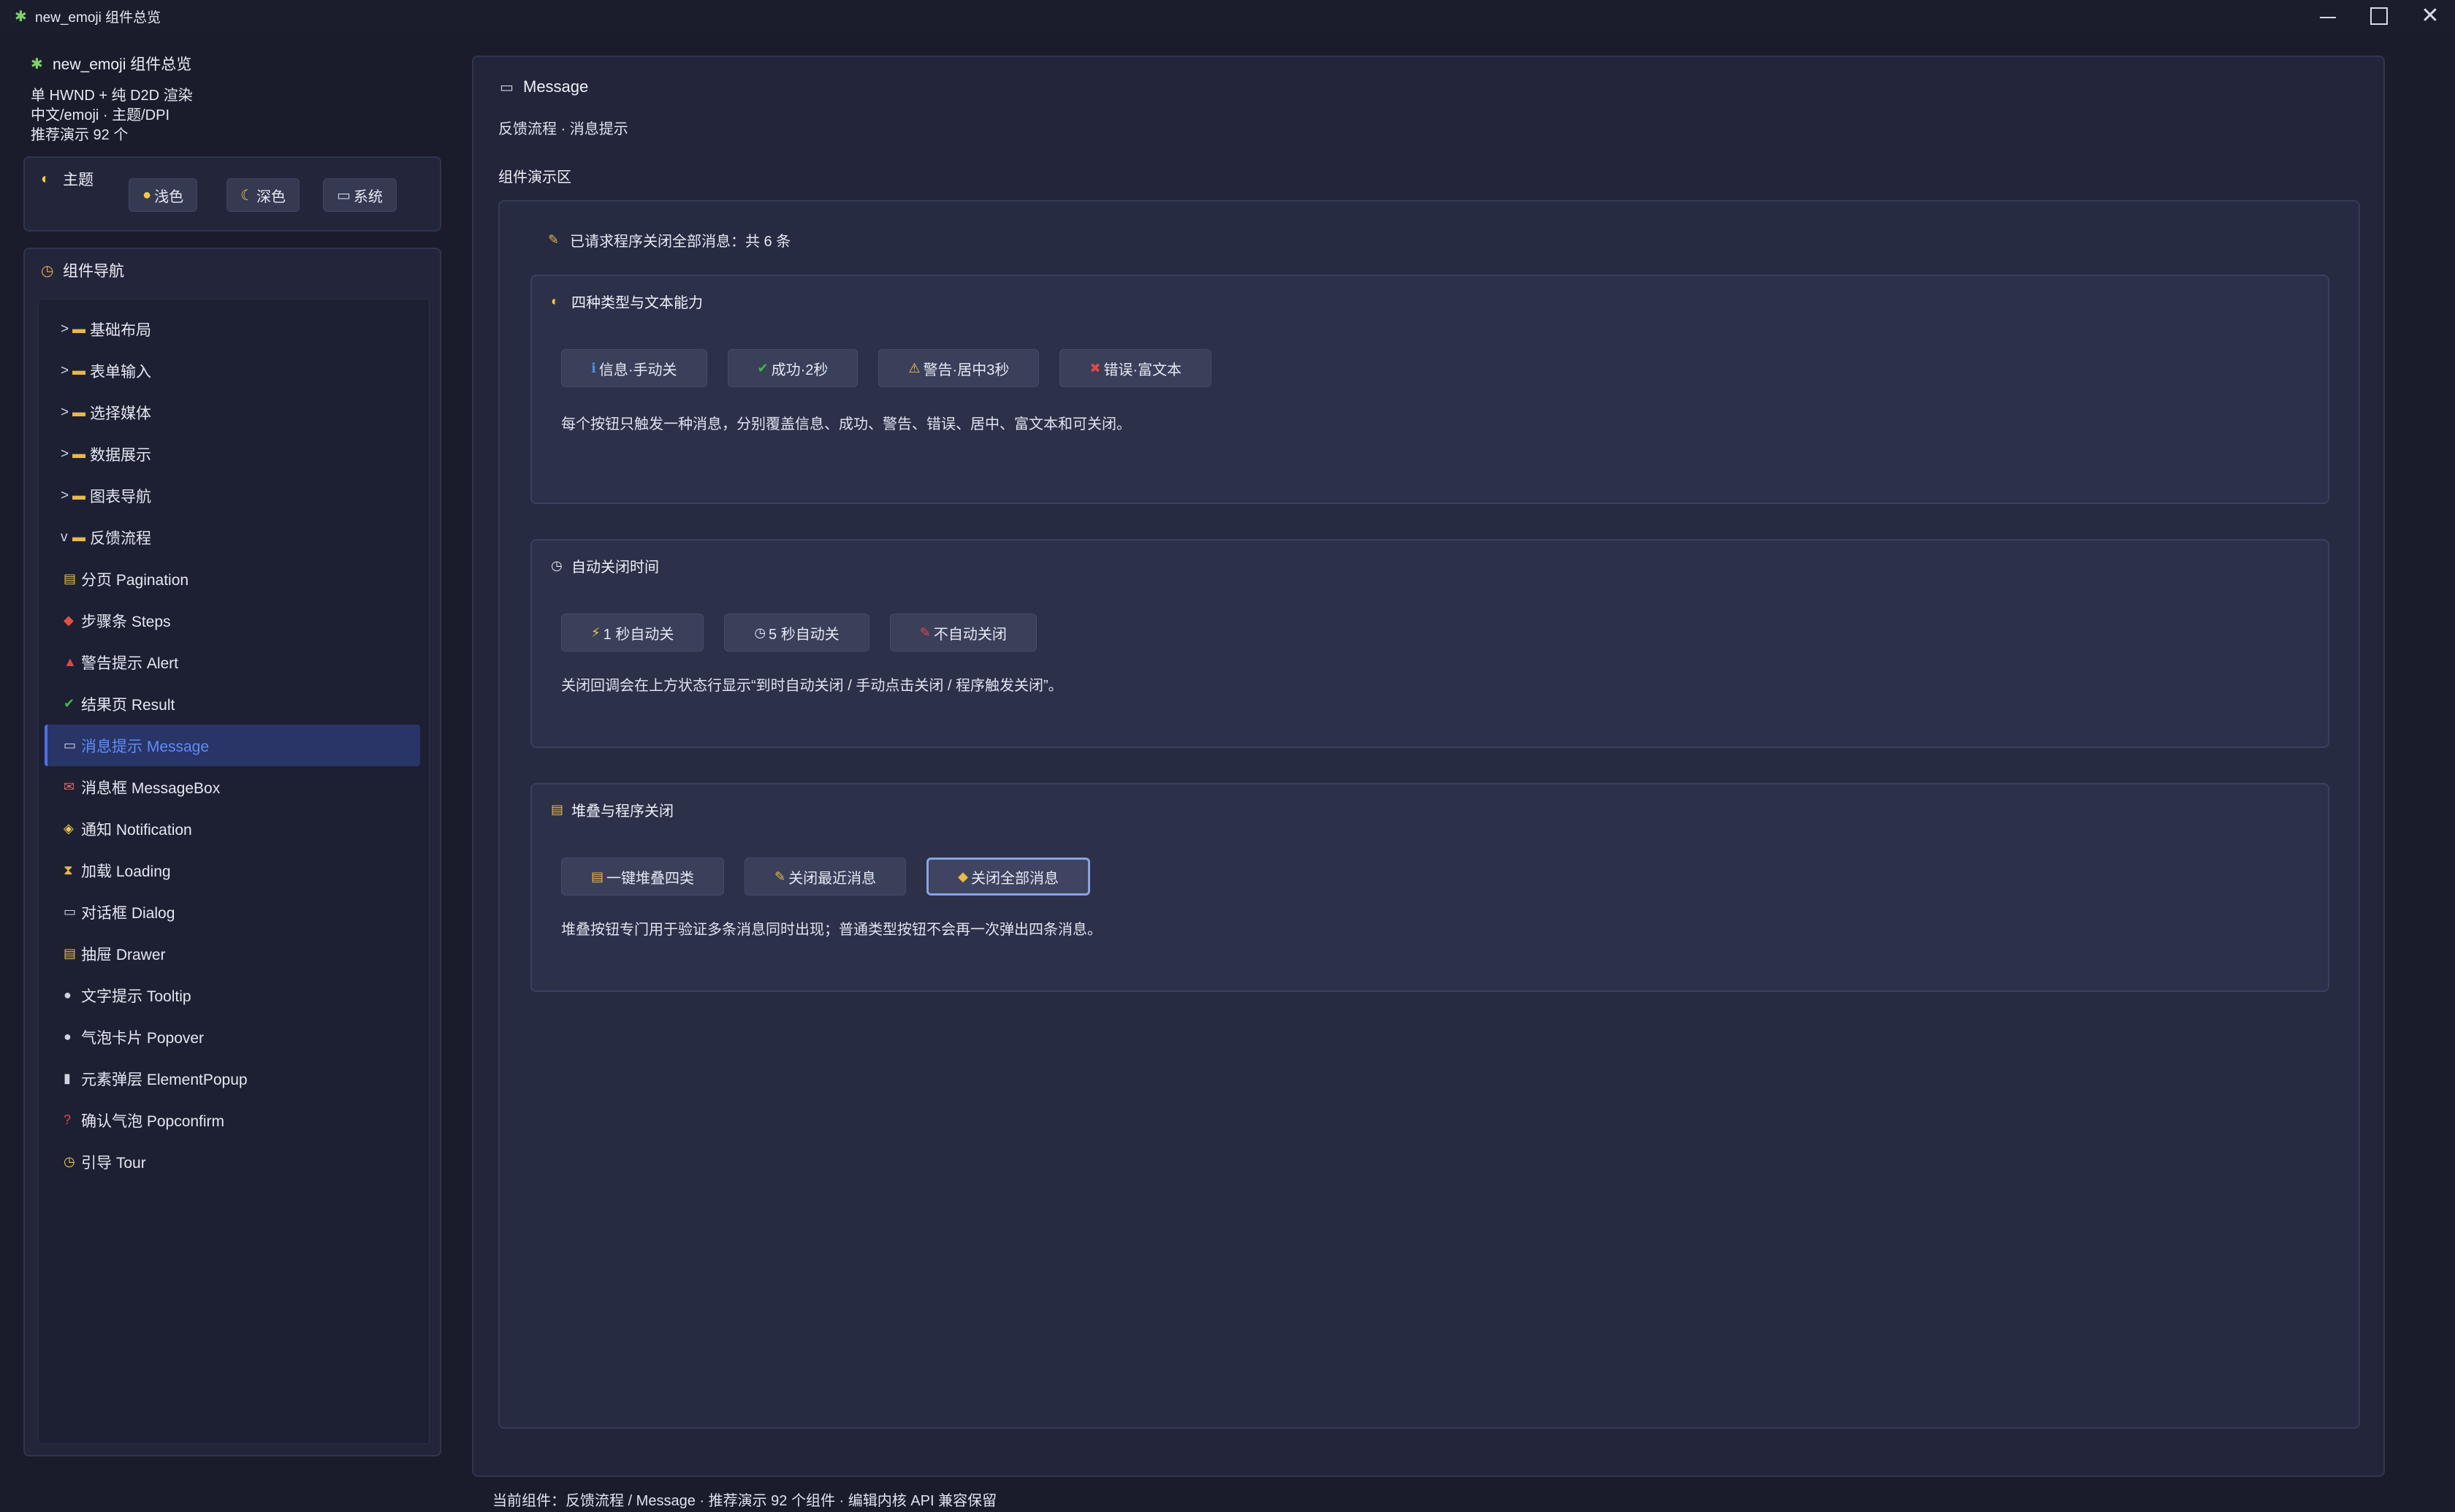 The image size is (2455, 1512). I want to click on theme-light-button: ● 浅色, so click(163, 195).